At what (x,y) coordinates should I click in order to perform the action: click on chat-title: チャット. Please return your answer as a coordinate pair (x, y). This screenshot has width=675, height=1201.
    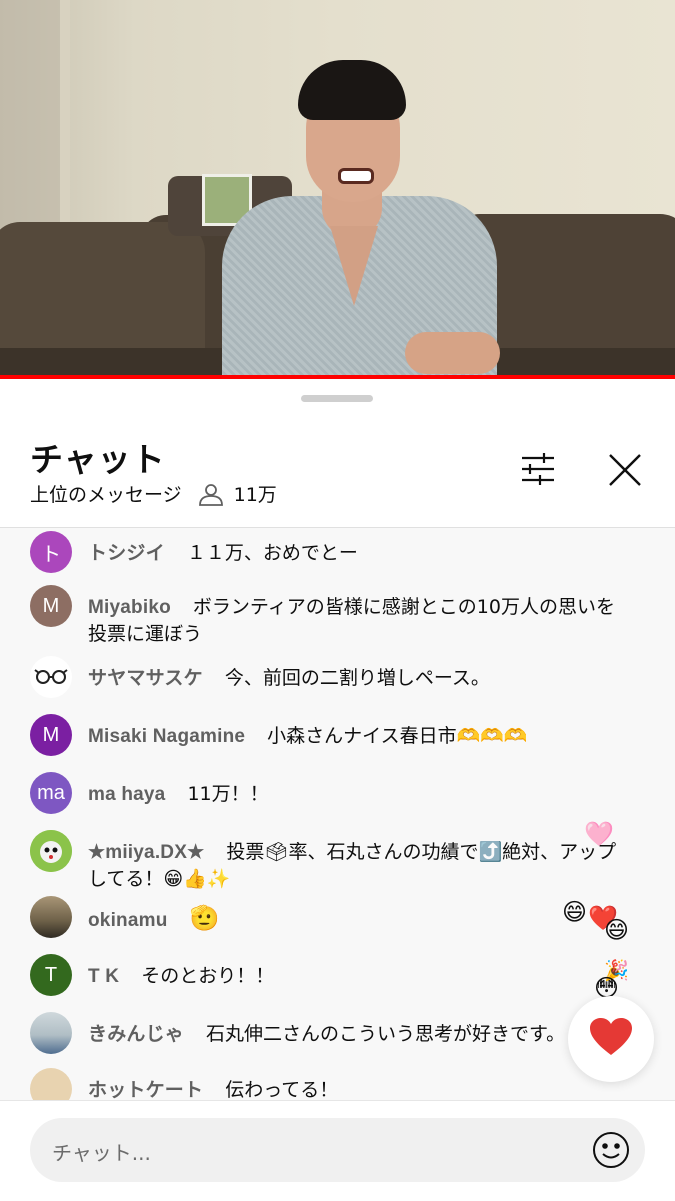
    Looking at the image, I should click on (98, 459).